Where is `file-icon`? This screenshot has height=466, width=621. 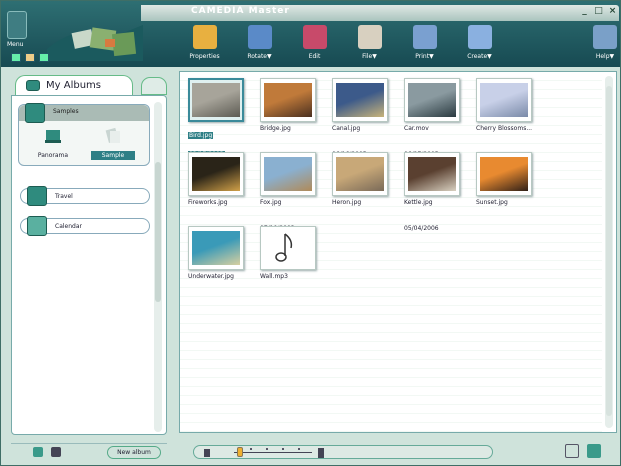 file-icon is located at coordinates (369, 37).